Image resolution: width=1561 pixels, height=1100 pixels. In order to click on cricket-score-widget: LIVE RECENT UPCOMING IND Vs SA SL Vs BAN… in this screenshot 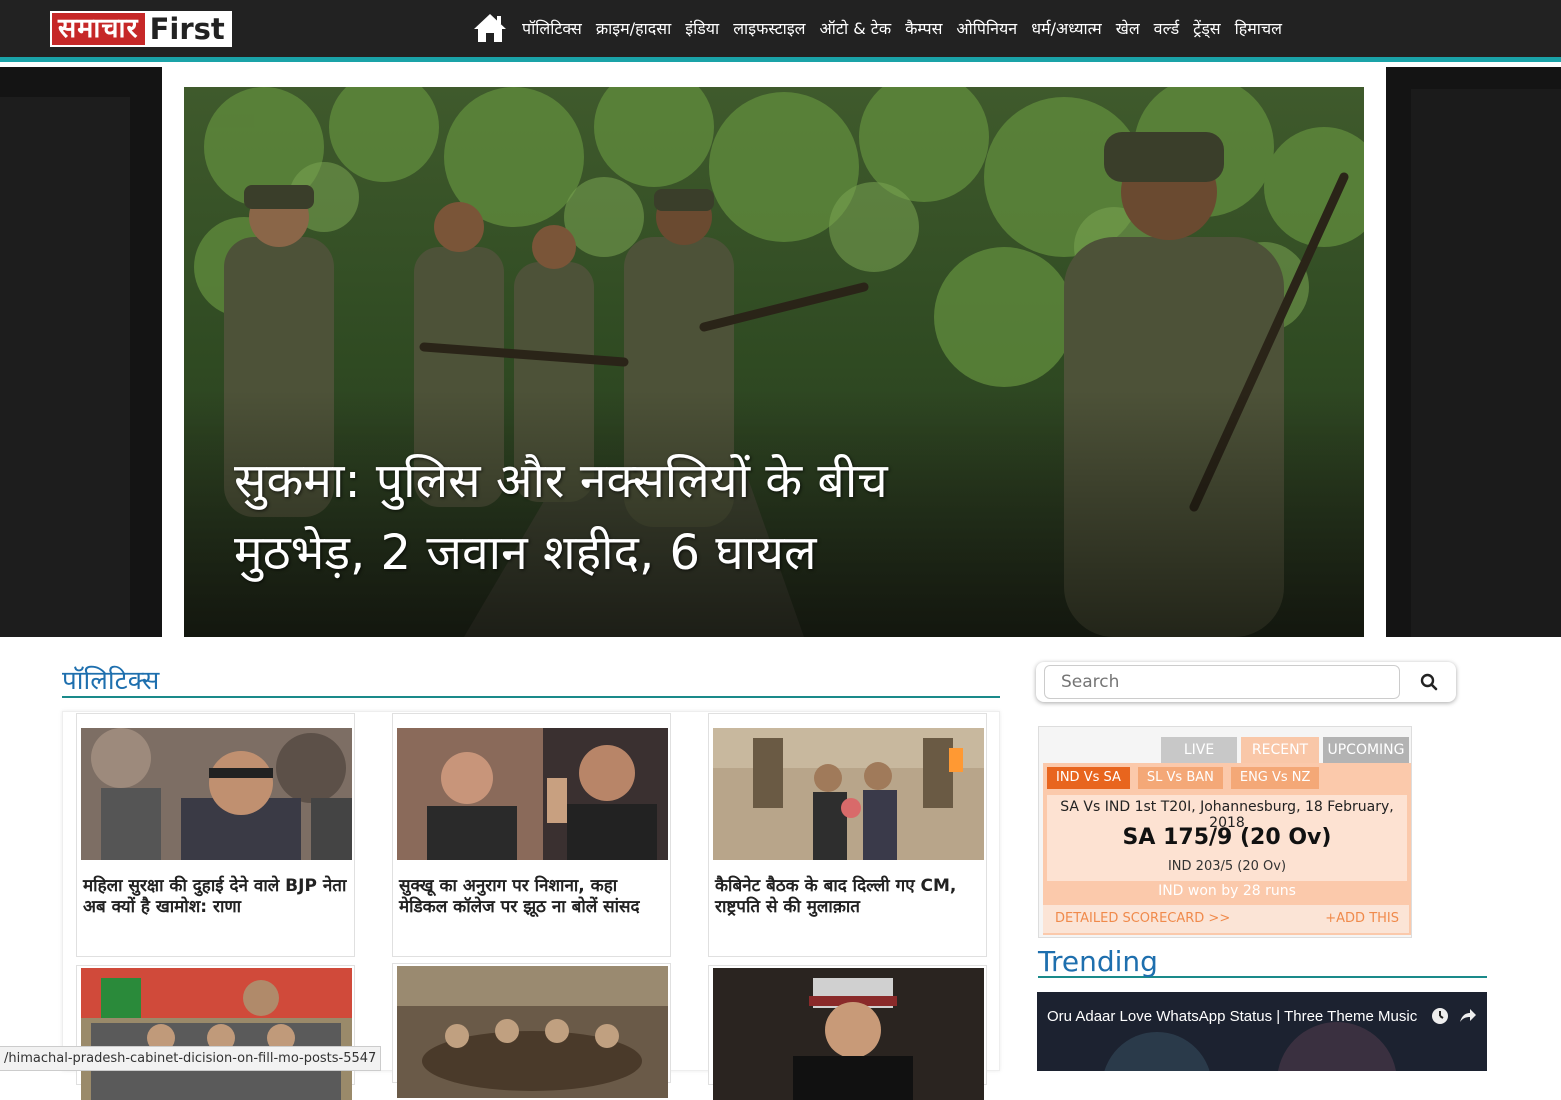, I will do `click(1225, 832)`.